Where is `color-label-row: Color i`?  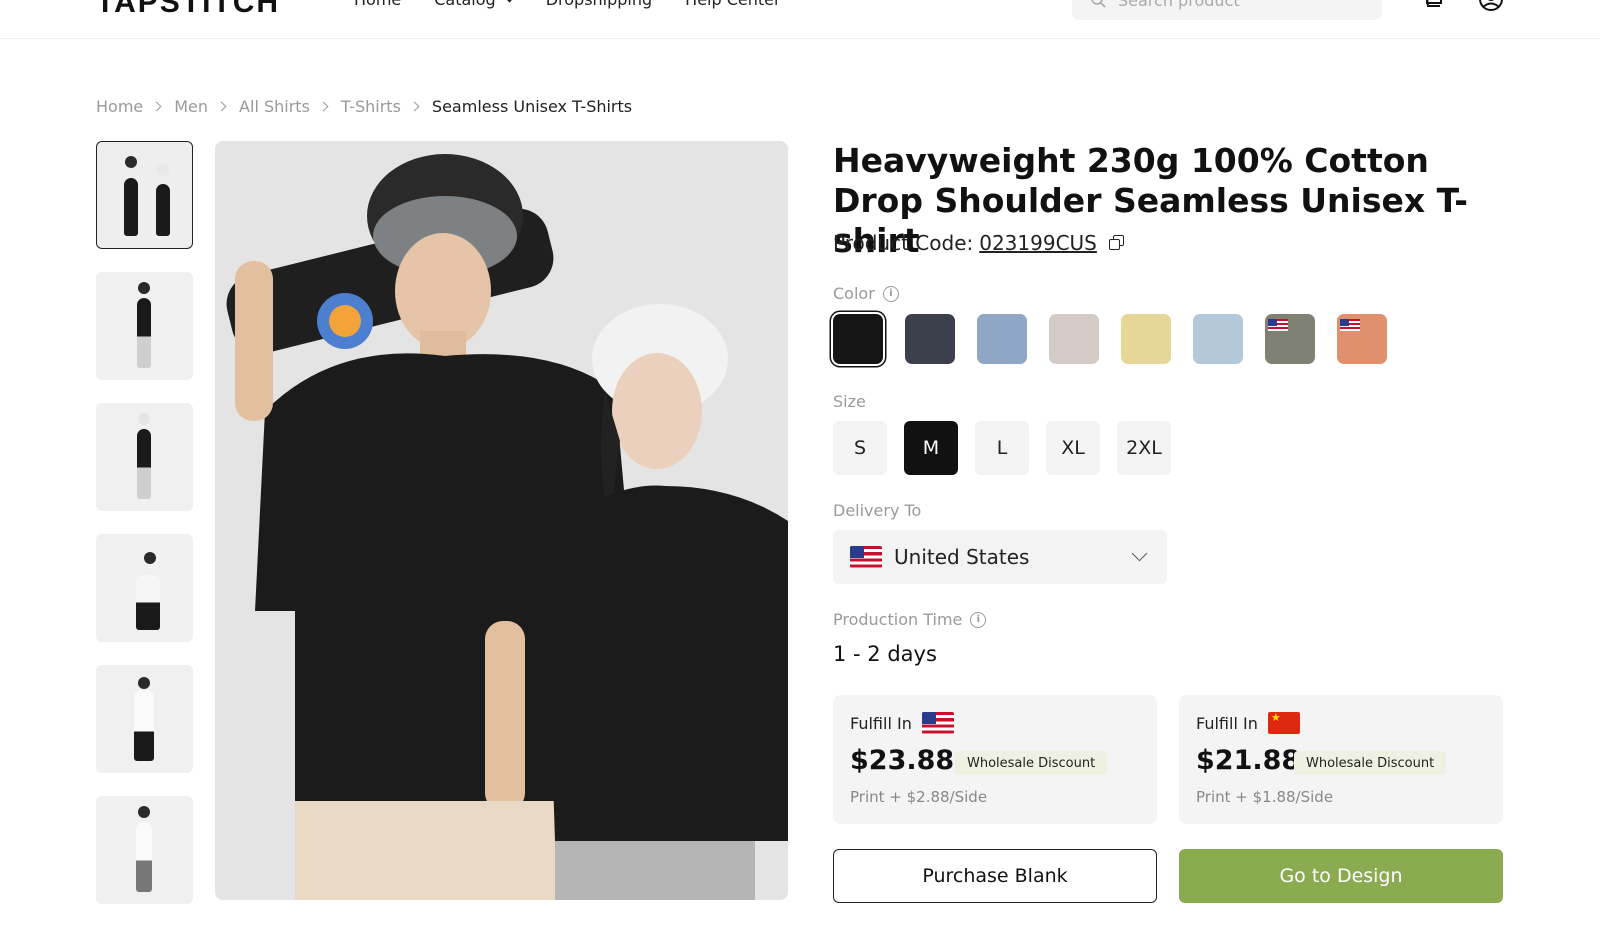
color-label-row: Color i is located at coordinates (866, 293).